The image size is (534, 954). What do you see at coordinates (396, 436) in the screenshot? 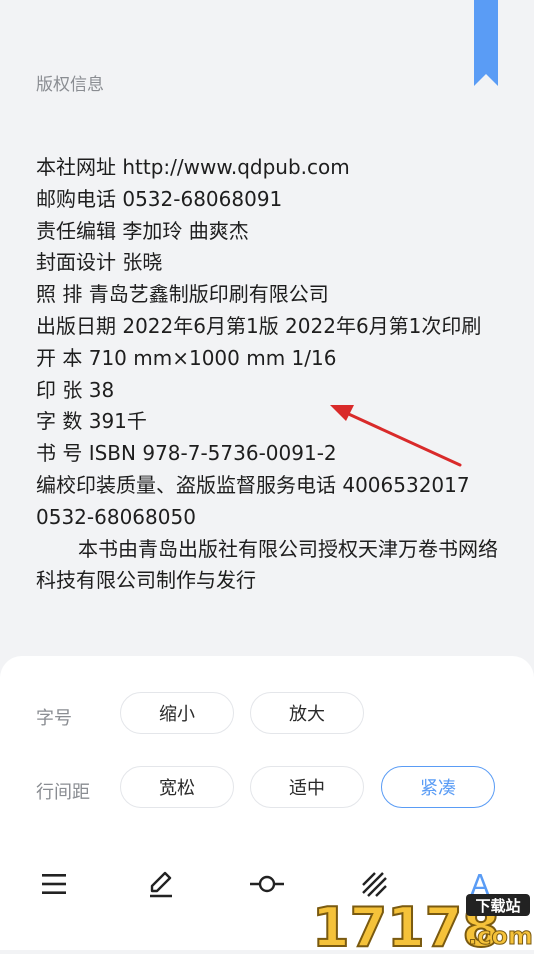
I see `annotation-arrow` at bounding box center [396, 436].